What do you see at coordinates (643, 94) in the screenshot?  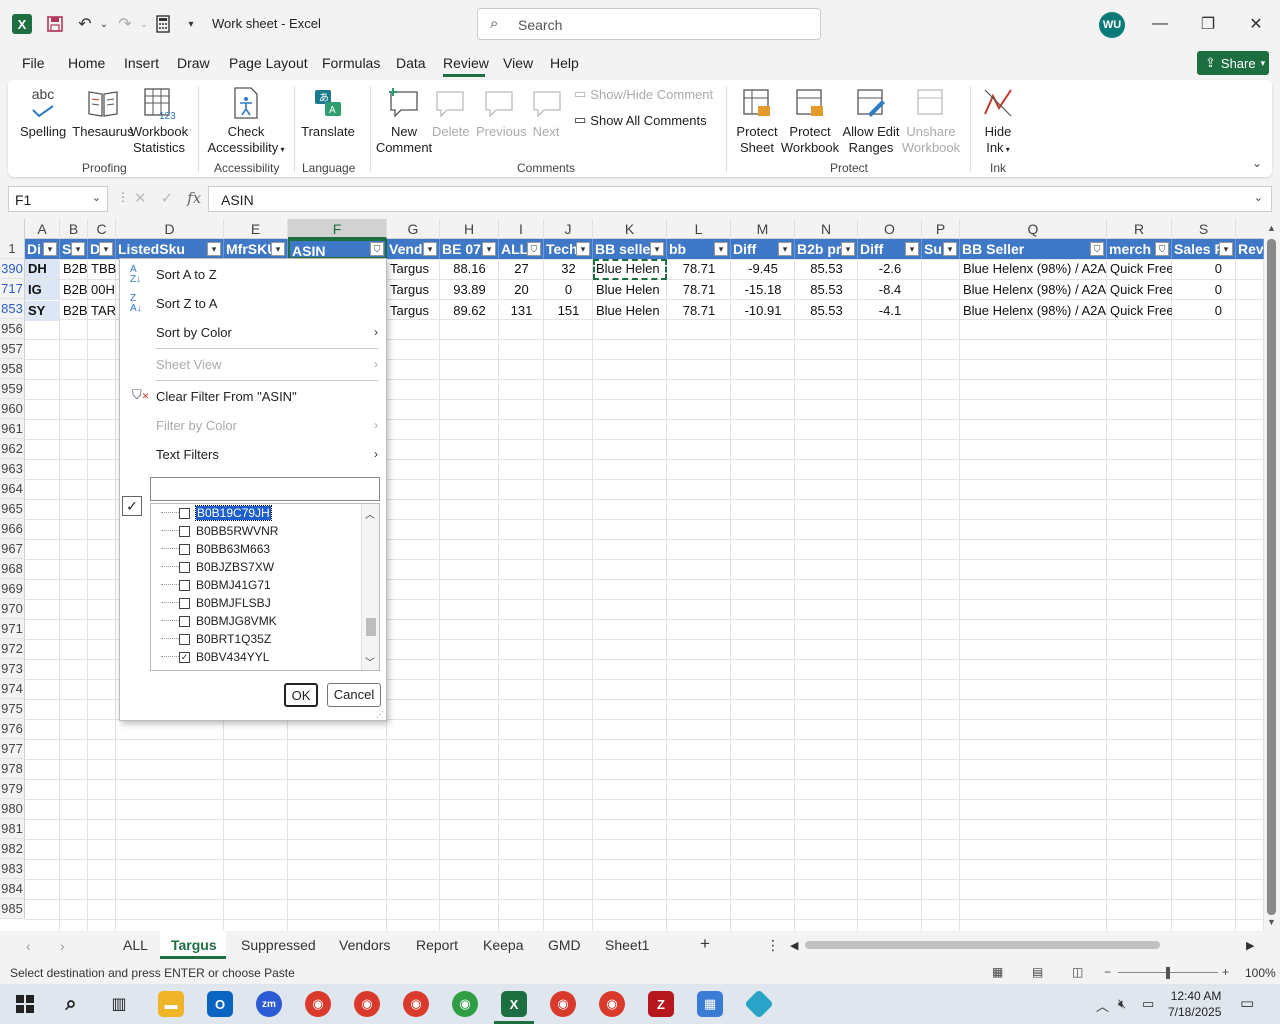 I see `show-hide-comment-button: ▭ Show/Hide Comment` at bounding box center [643, 94].